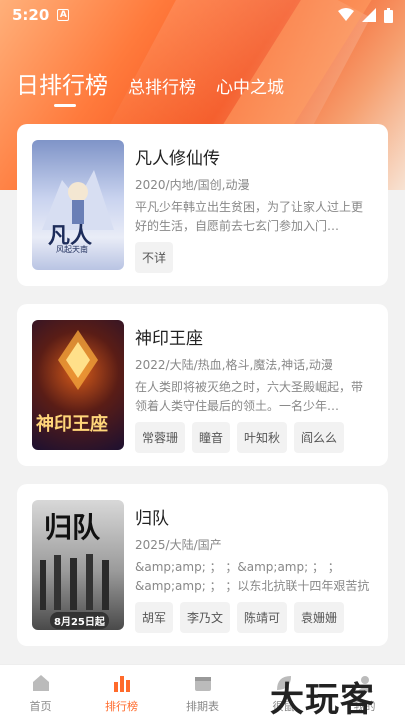 The height and width of the screenshot is (720, 405). Describe the element at coordinates (154, 617) in the screenshot. I see `cast-chip: 胡军` at that location.